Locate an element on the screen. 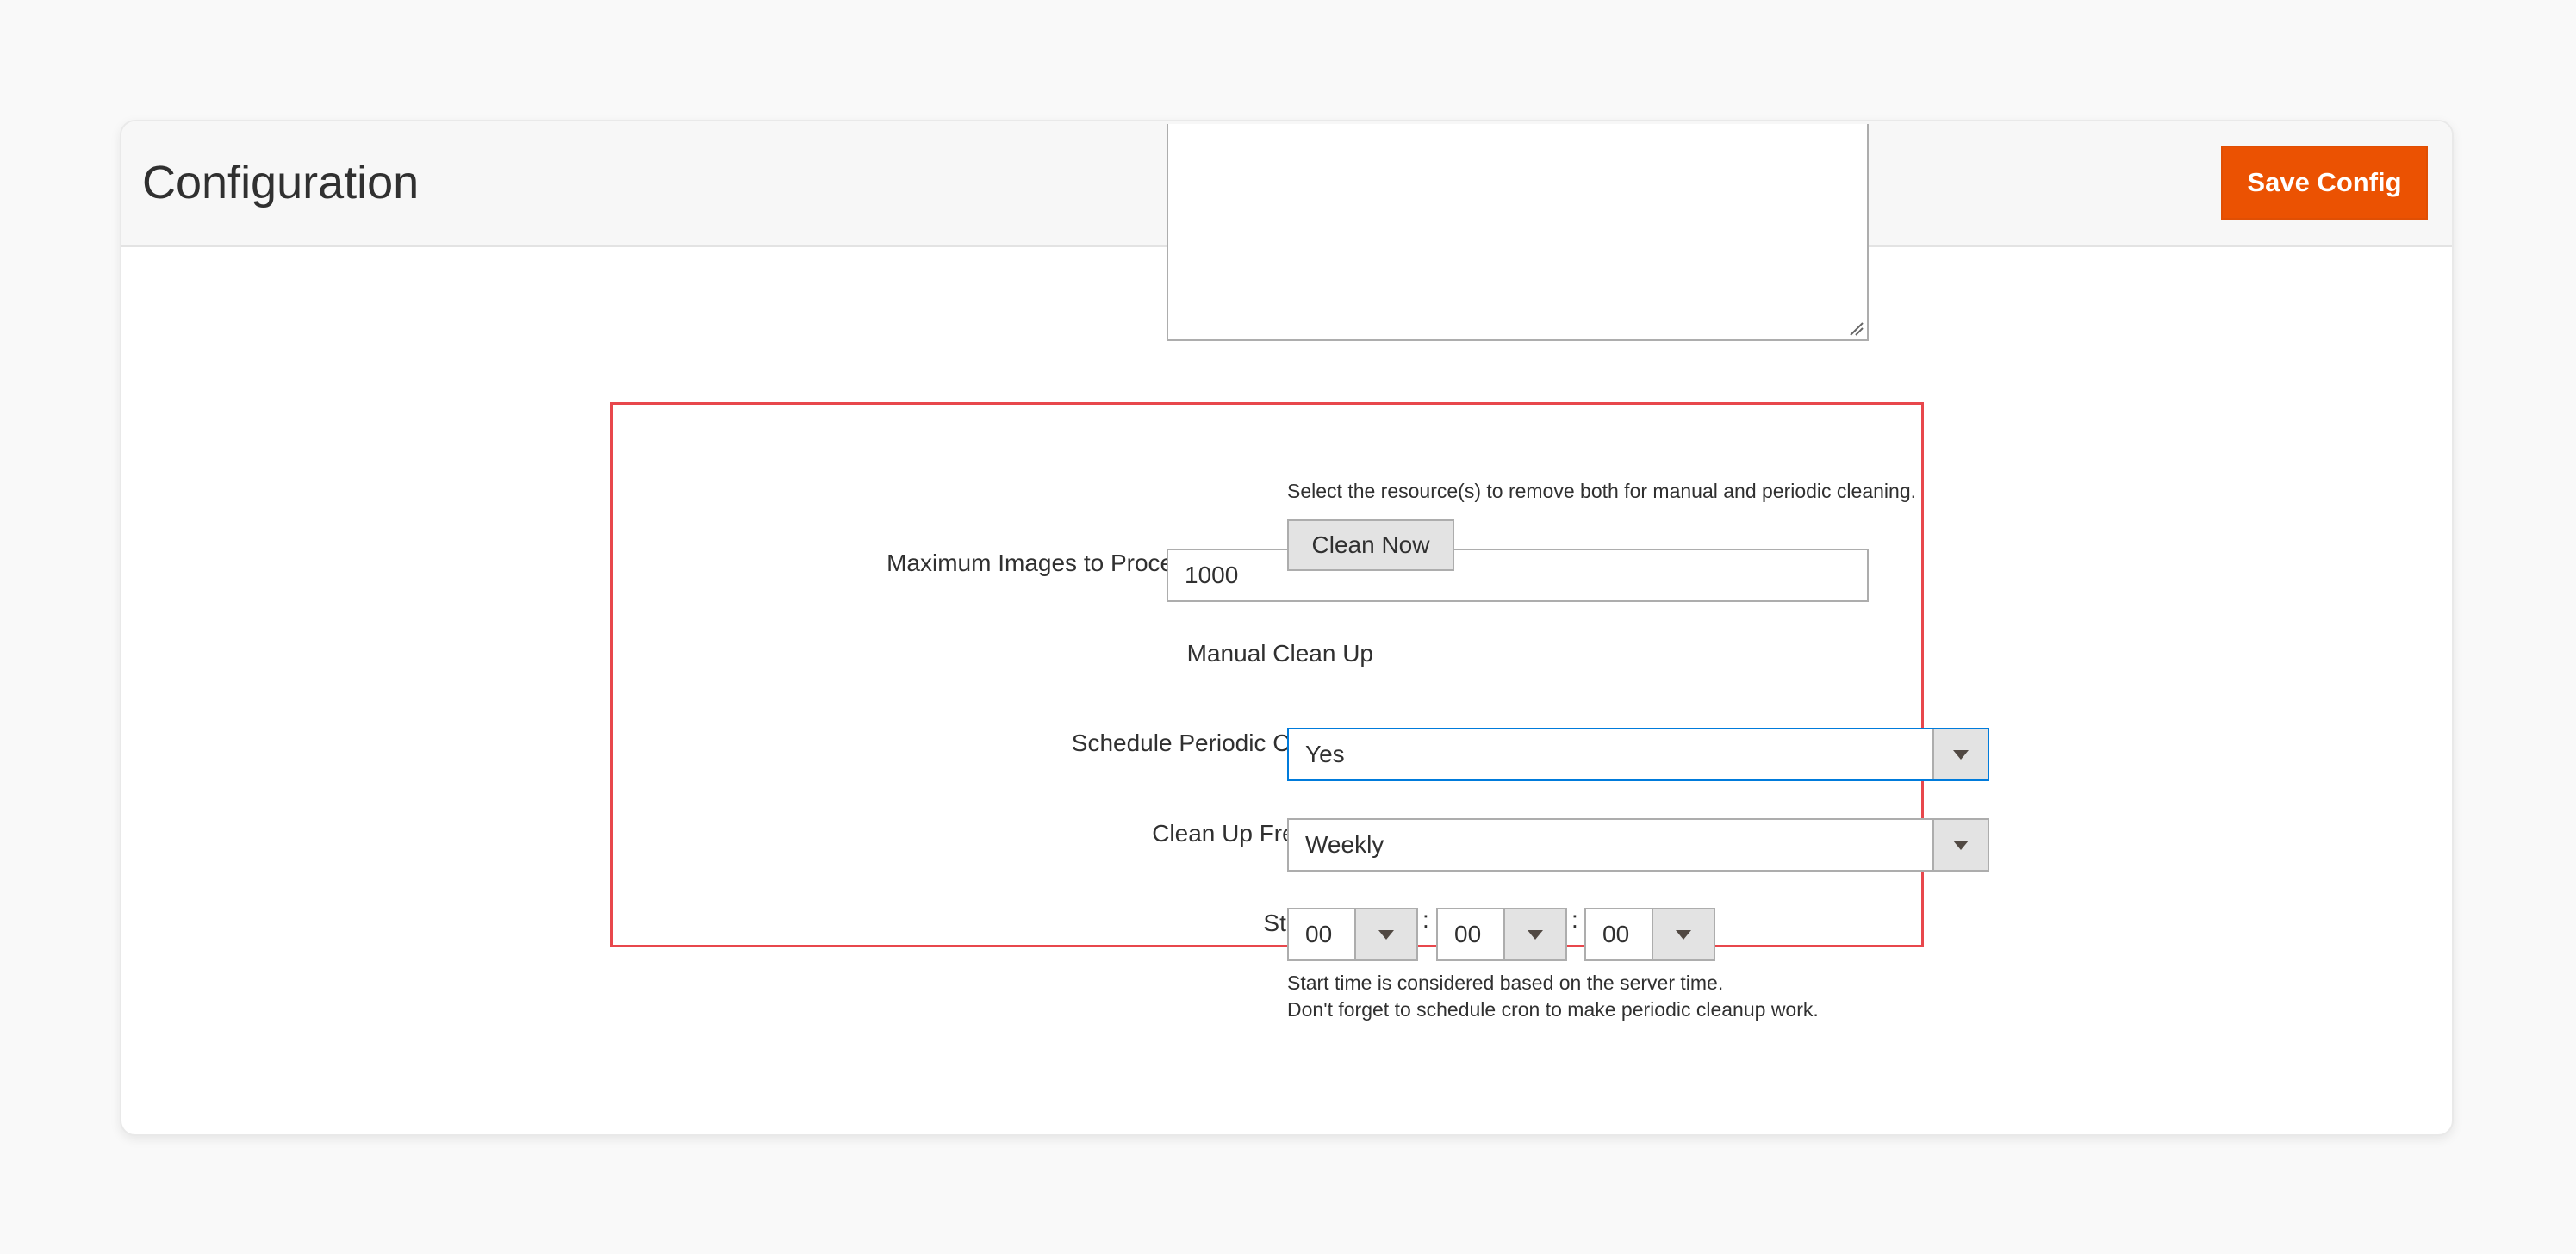 The width and height of the screenshot is (2576, 1254). second-dropdown-toggle is located at coordinates (1683, 934).